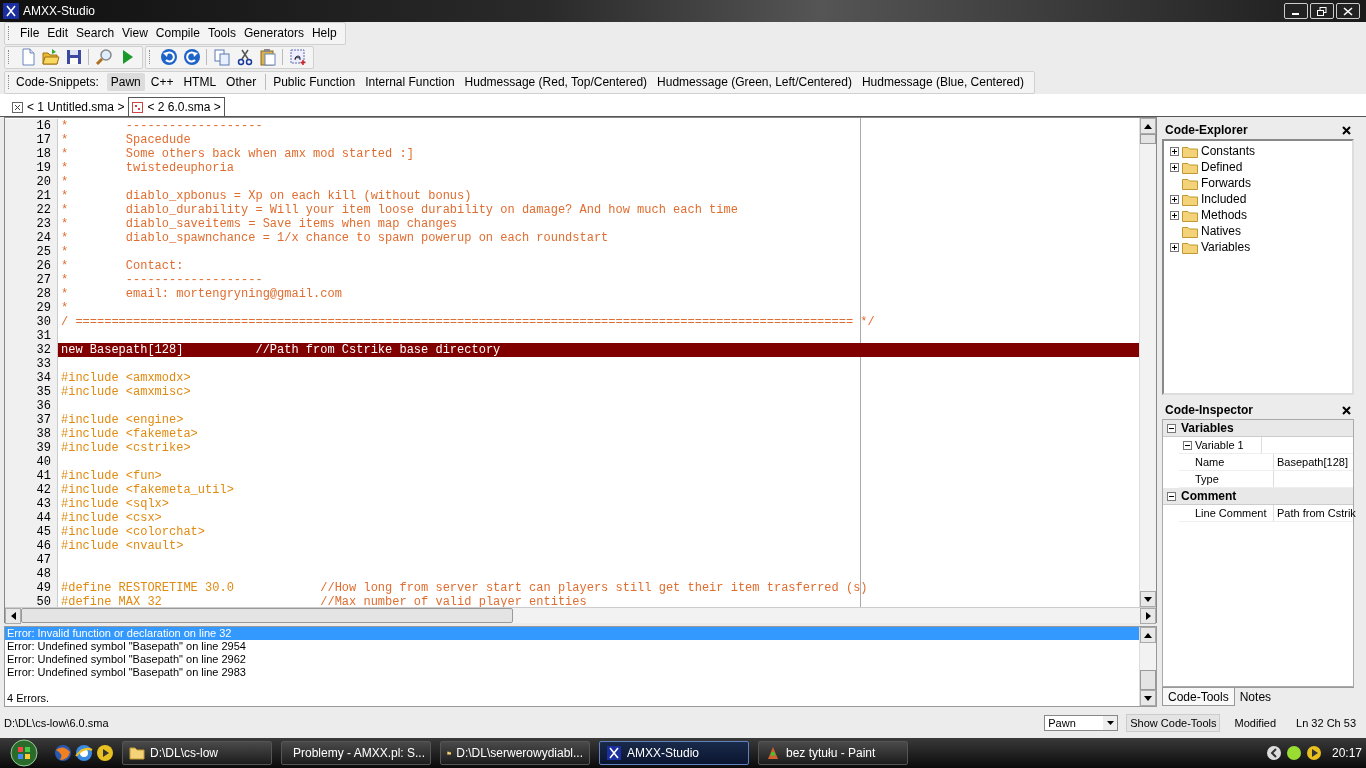 This screenshot has width=1366, height=768. What do you see at coordinates (135, 33) in the screenshot?
I see `menu-item: View` at bounding box center [135, 33].